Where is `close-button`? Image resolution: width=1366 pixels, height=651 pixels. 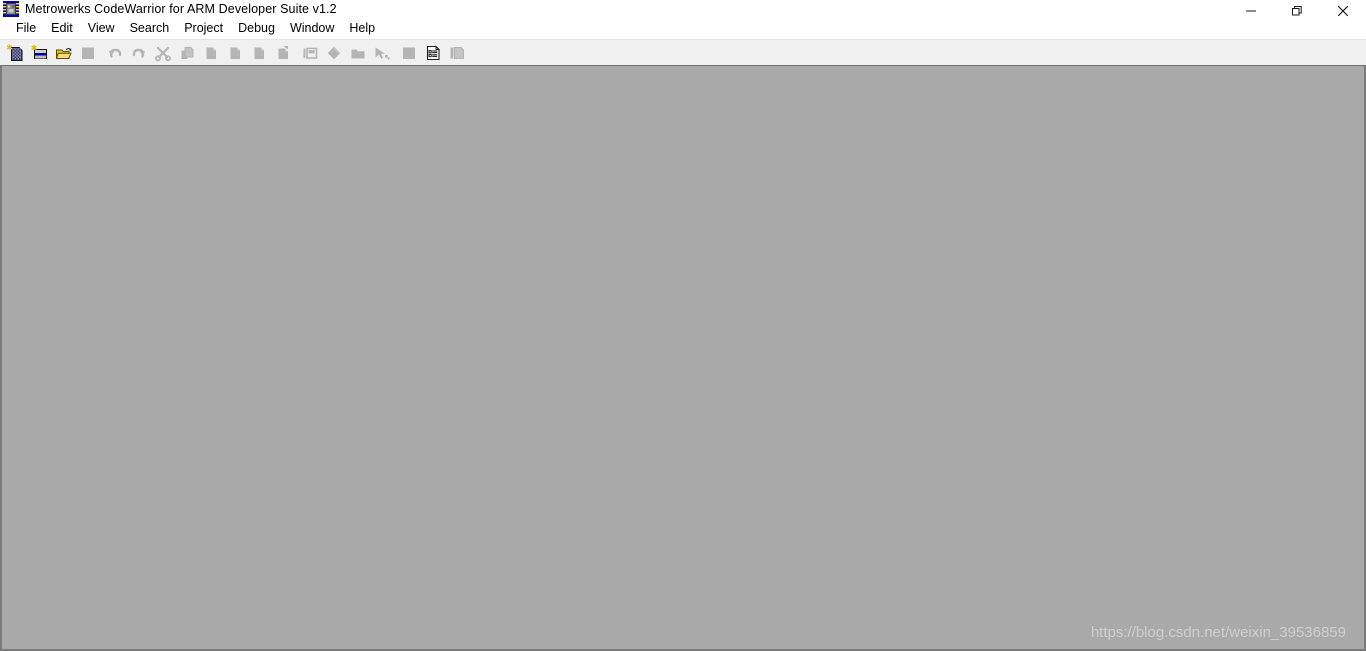 close-button is located at coordinates (1343, 11).